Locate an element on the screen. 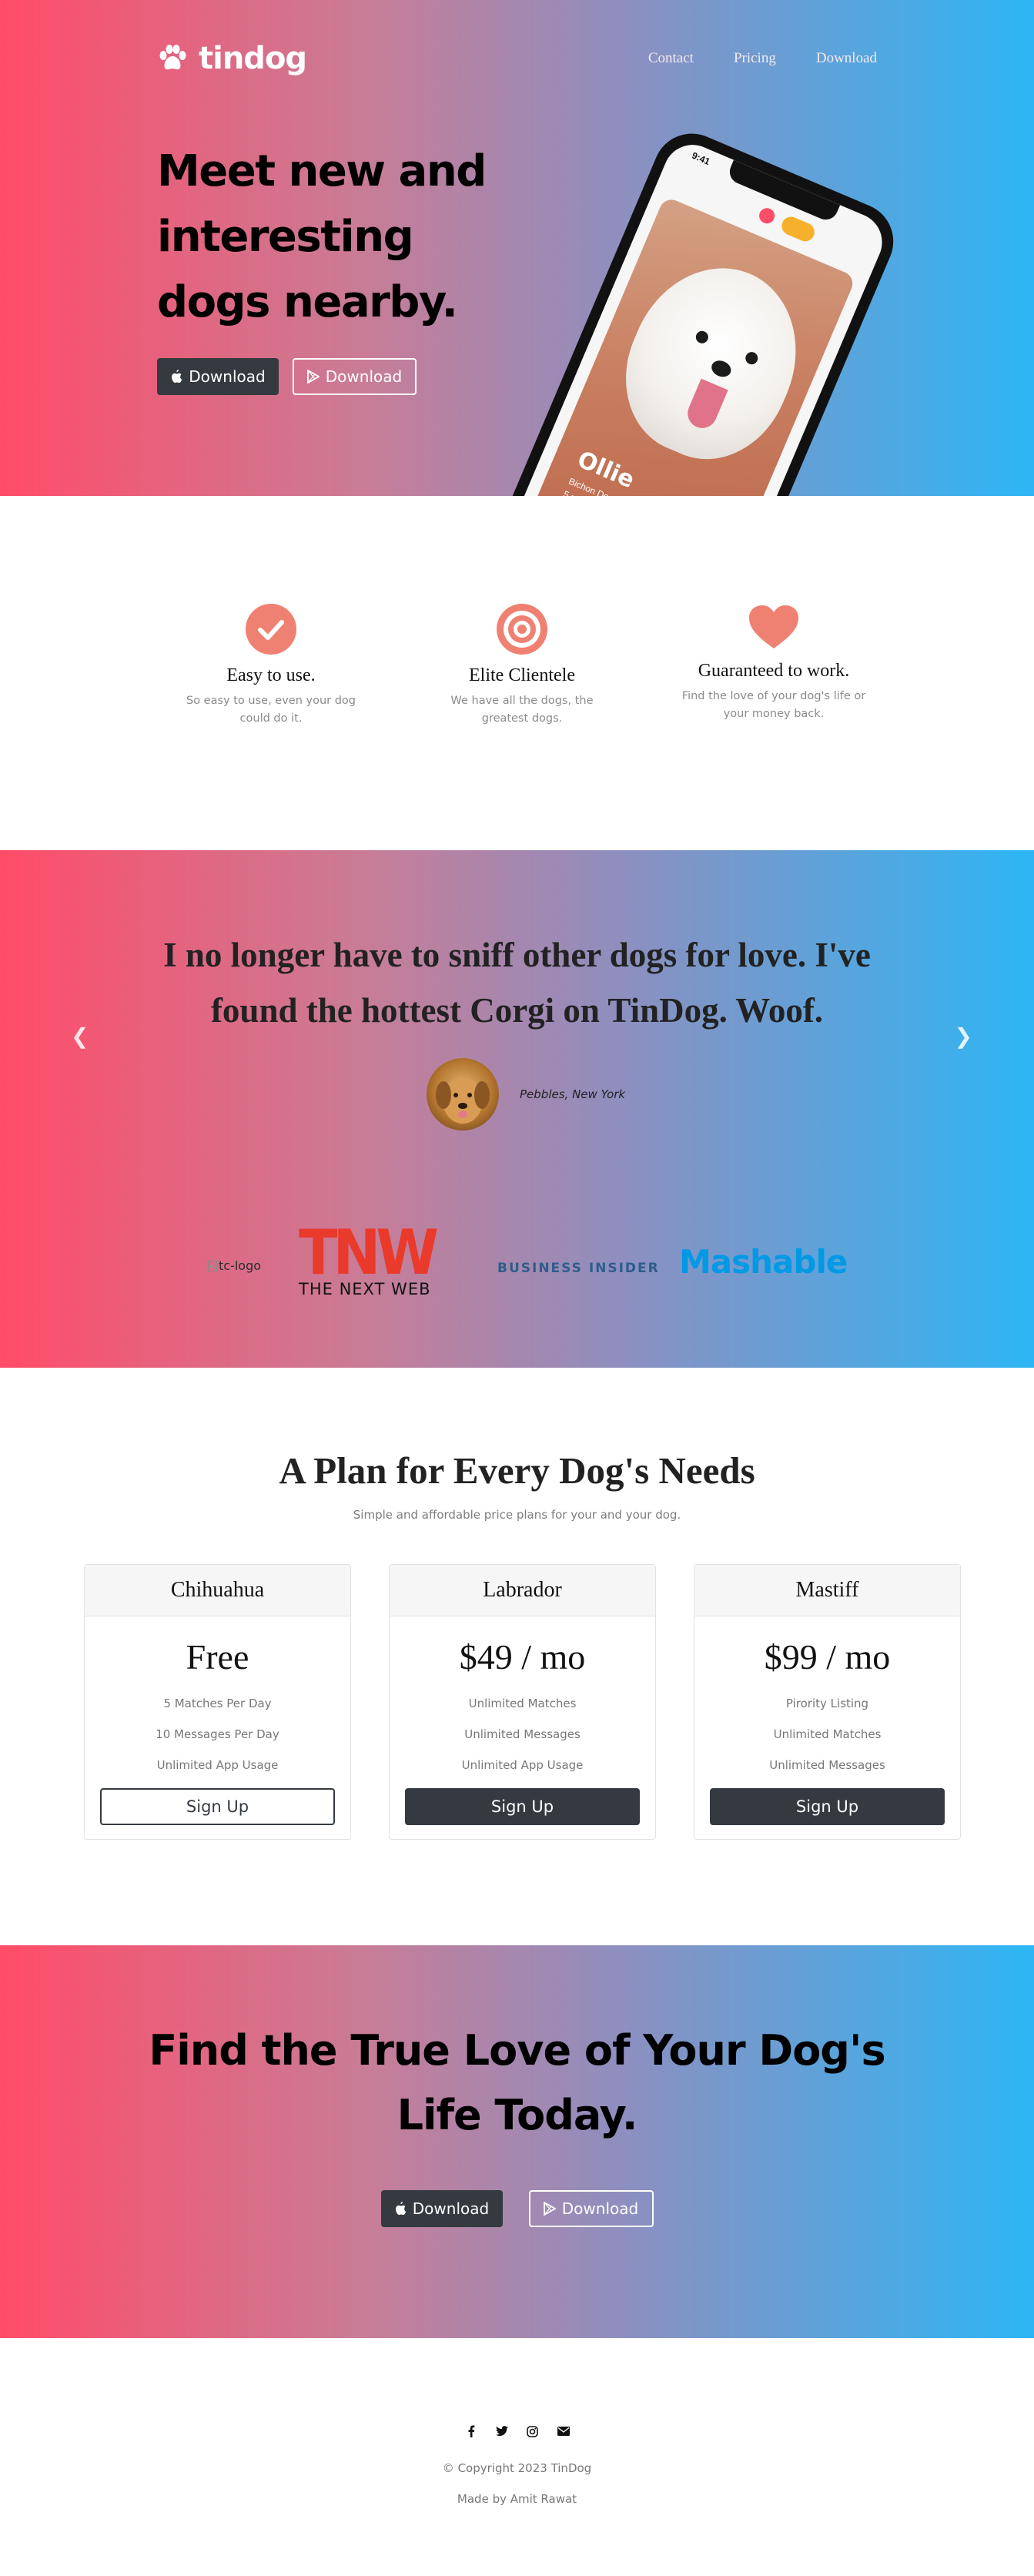  download-apple-button: Download is located at coordinates (218, 376).